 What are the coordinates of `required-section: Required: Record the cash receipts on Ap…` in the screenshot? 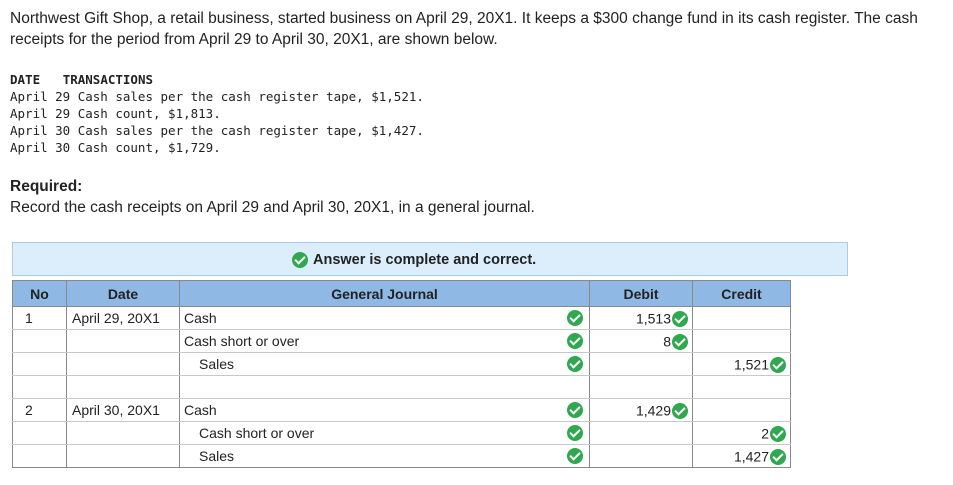 It's located at (272, 197).